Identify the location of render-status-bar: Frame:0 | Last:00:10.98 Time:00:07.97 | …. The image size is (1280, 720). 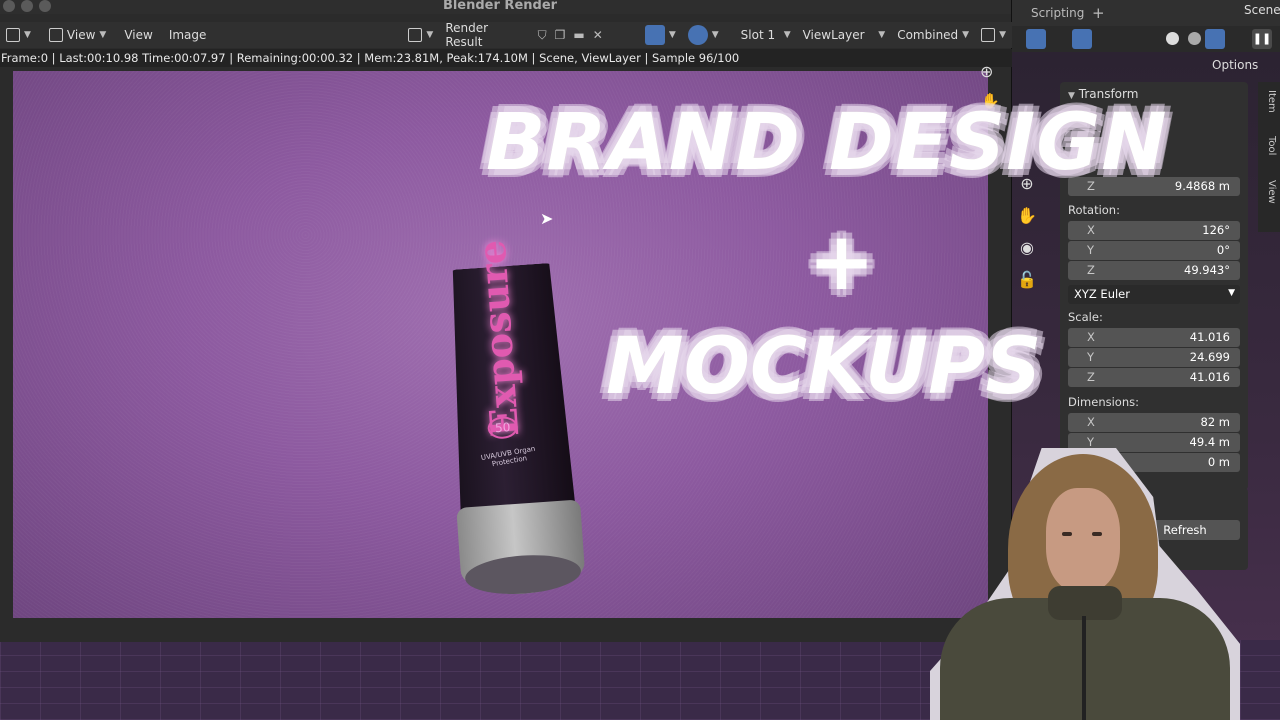
(506, 58).